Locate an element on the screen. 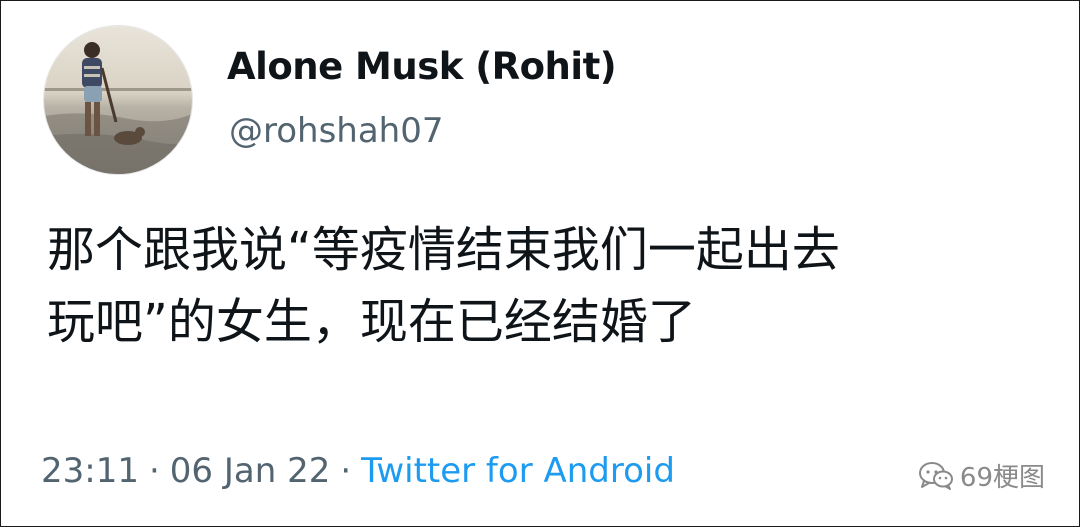  wechat-icon is located at coordinates (936, 476).